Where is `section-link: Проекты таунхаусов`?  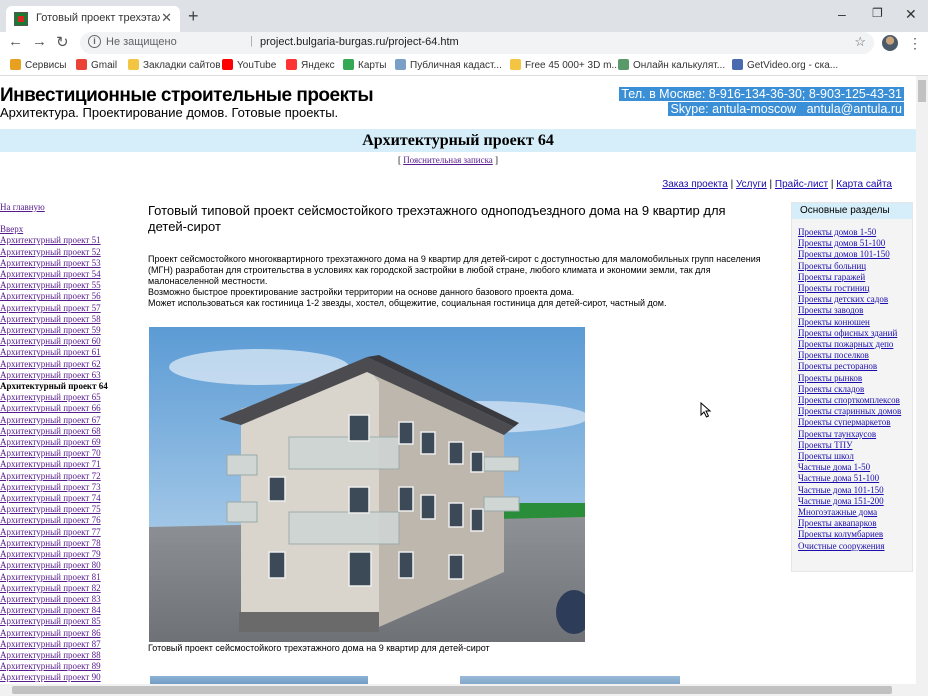 section-link: Проекты таунхаусов is located at coordinates (837, 434).